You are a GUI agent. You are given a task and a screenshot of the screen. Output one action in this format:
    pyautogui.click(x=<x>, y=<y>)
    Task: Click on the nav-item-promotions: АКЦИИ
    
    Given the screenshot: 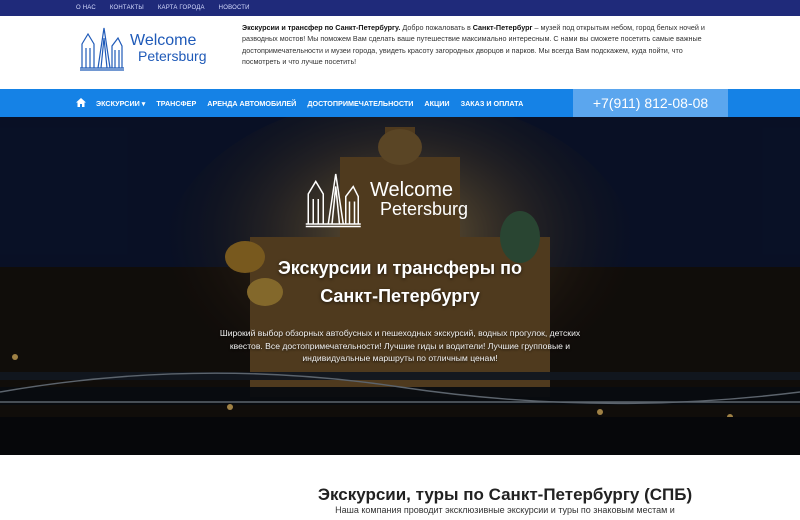 What is the action you would take?
    pyautogui.click(x=436, y=103)
    